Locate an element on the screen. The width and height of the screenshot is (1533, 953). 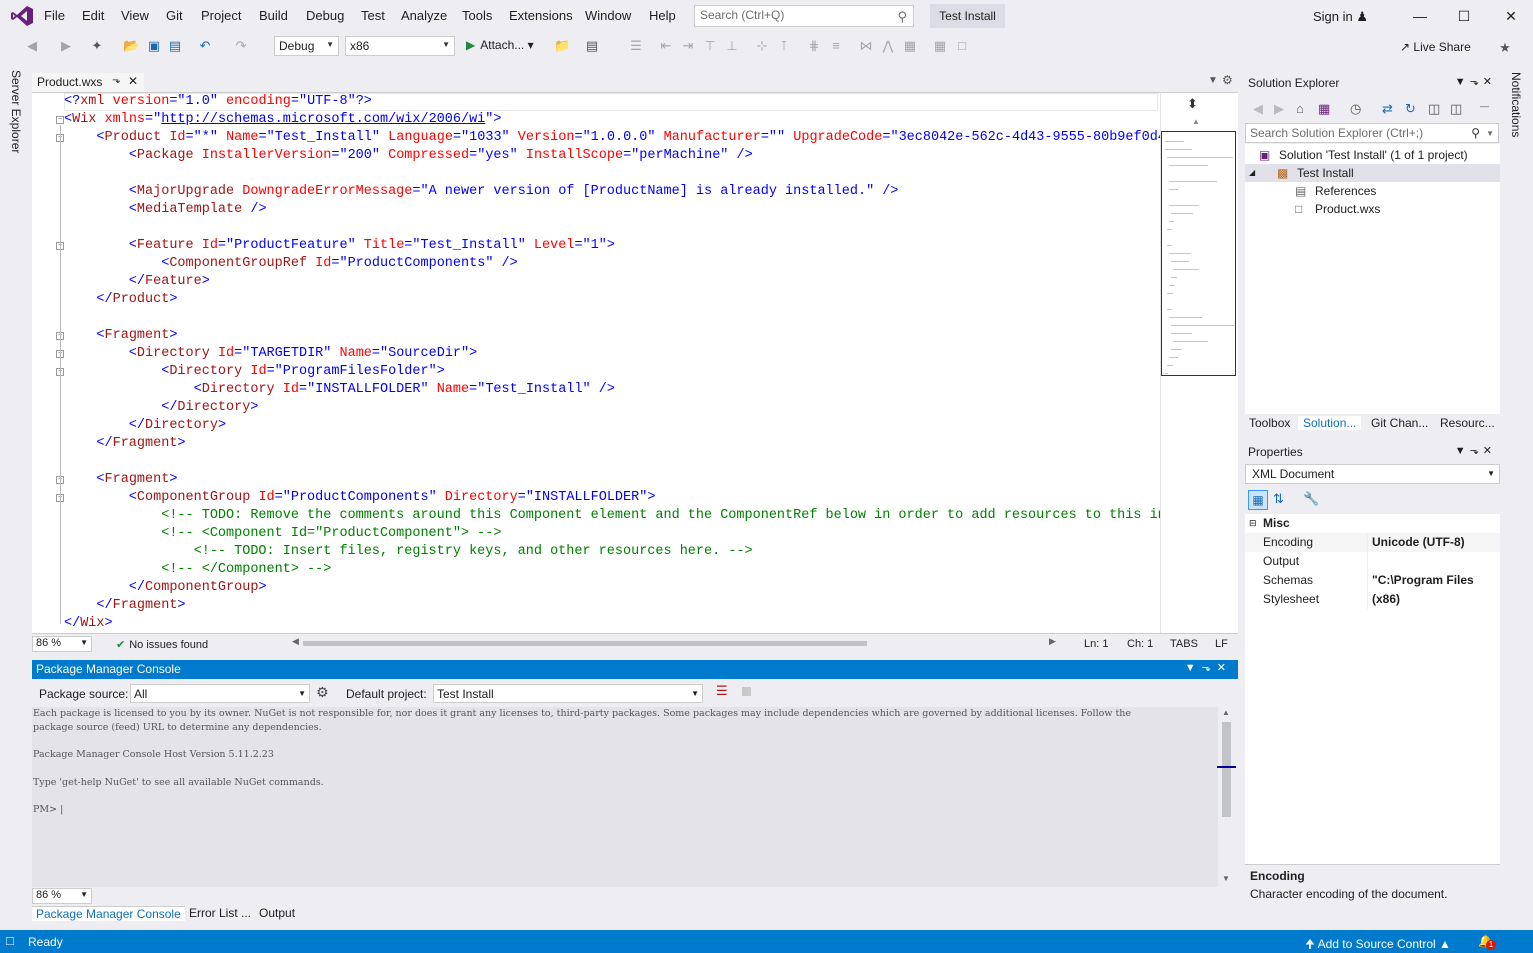
expand-arrow-icon: ◢ is located at coordinates (1252, 173).